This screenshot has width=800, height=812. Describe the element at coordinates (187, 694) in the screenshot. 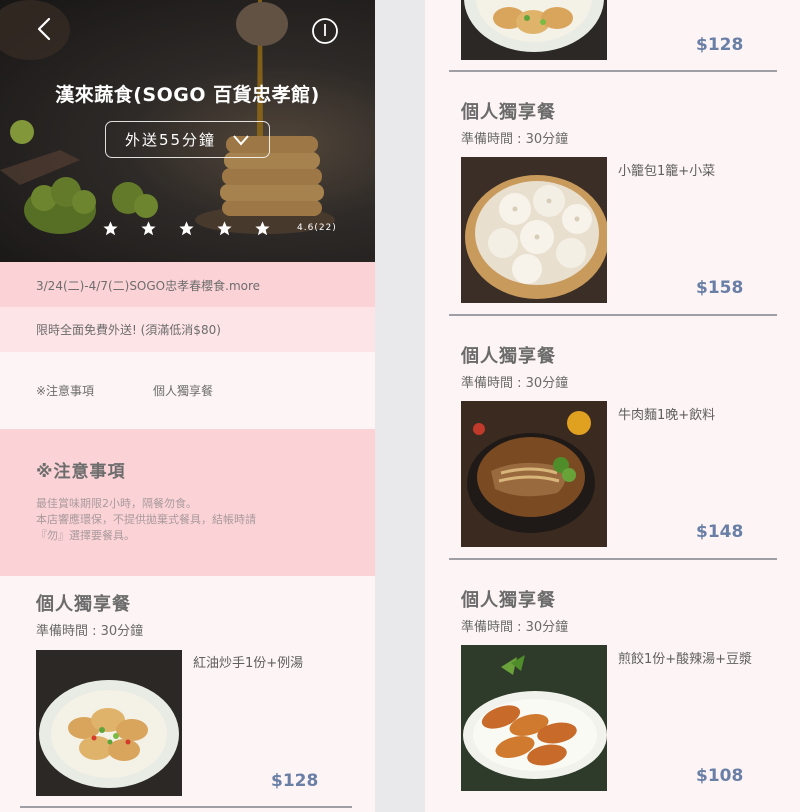

I see `menu-item-card: 個人獨享餐 準備時間 : 30分鐘 紅油炒手1份+例湯 $128` at that location.